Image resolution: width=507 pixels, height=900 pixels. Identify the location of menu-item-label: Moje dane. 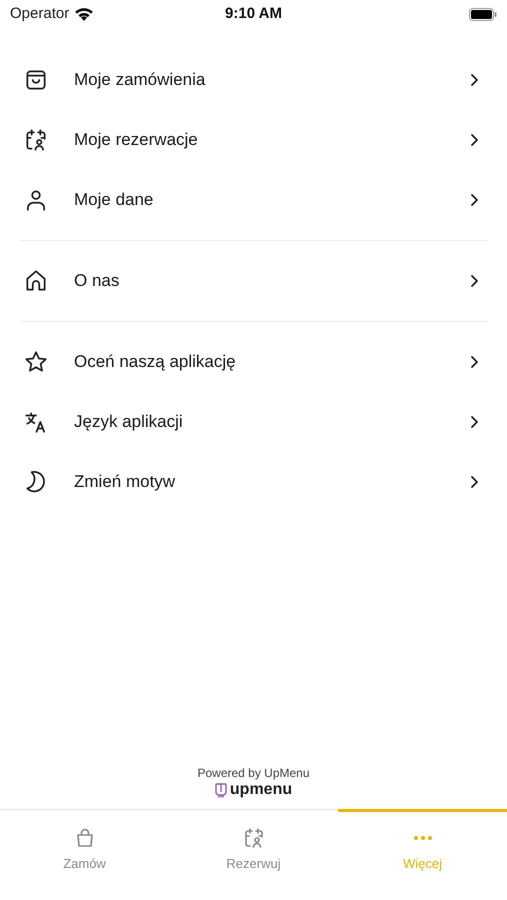
(114, 200).